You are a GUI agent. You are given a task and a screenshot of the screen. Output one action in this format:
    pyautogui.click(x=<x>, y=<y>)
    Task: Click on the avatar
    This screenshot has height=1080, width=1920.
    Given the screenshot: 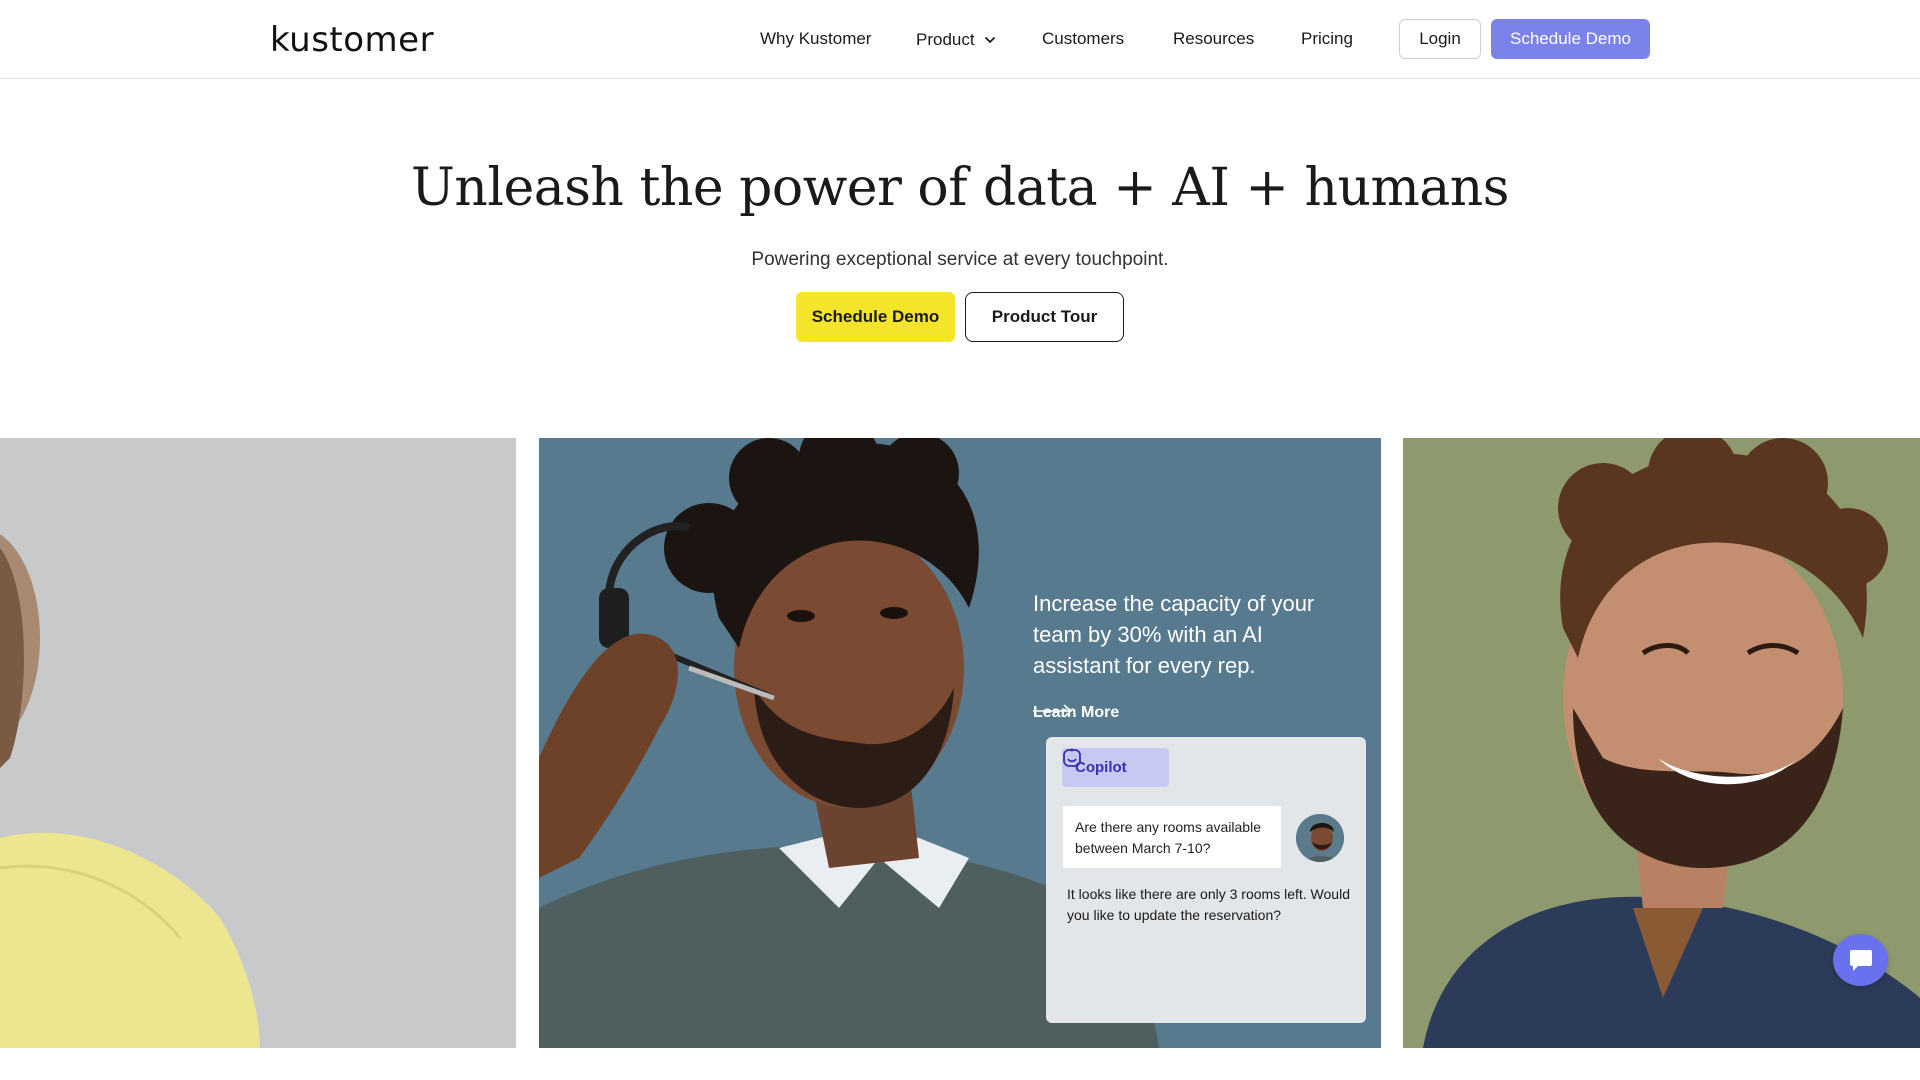 What is the action you would take?
    pyautogui.click(x=1320, y=838)
    